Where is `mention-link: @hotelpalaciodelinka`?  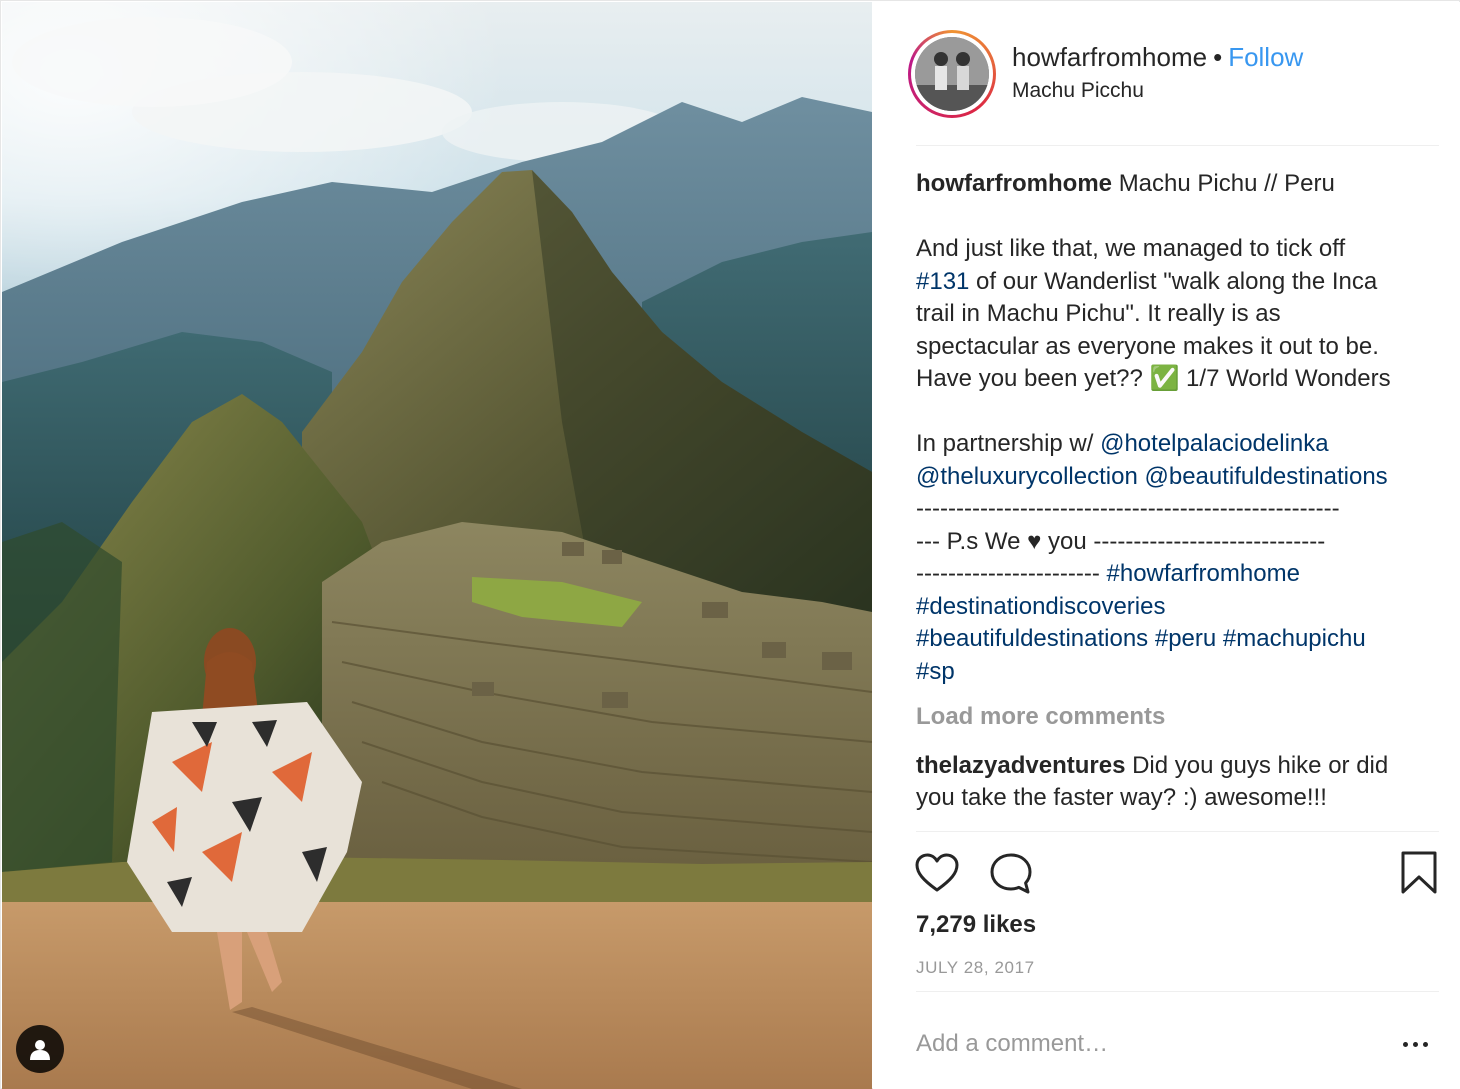 mention-link: @hotelpalaciodelinka is located at coordinates (1214, 443).